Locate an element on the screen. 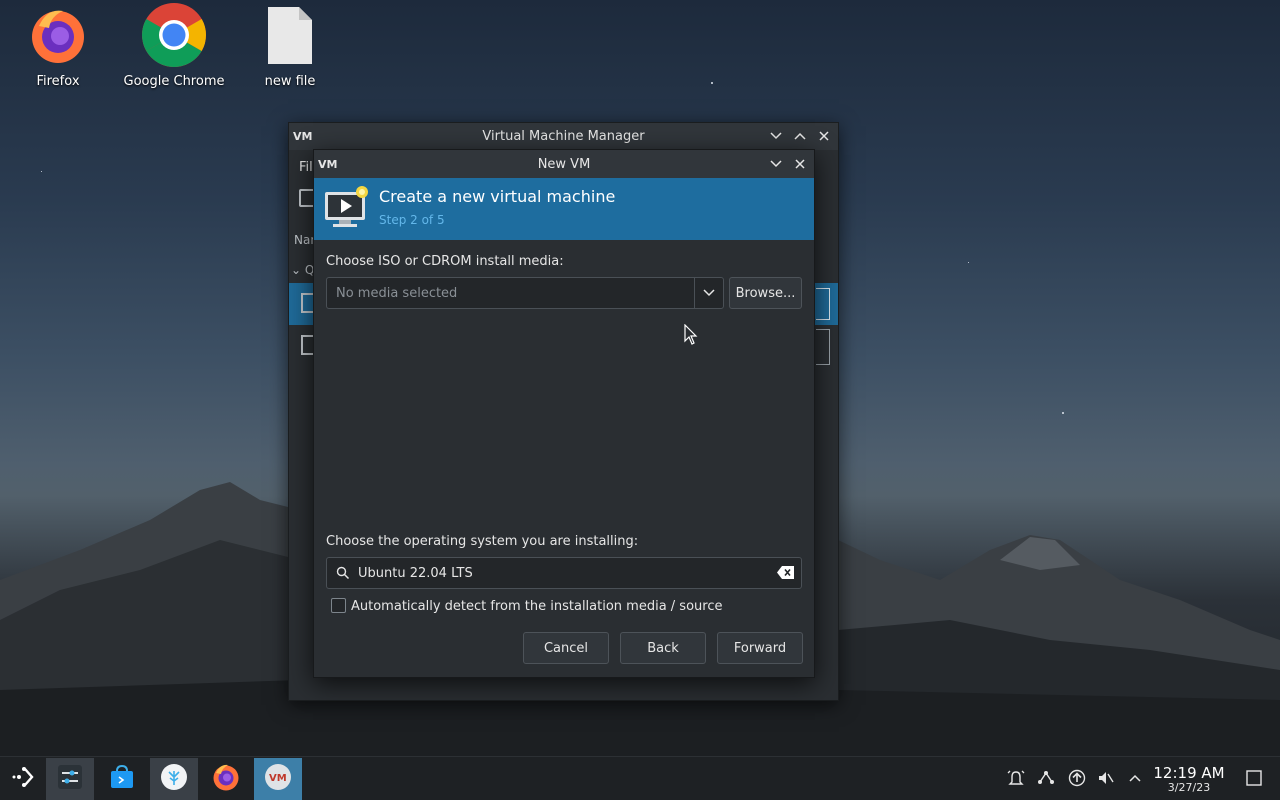 This screenshot has height=800, width=1280. desktop-icon-new-file: new file is located at coordinates (290, 47).